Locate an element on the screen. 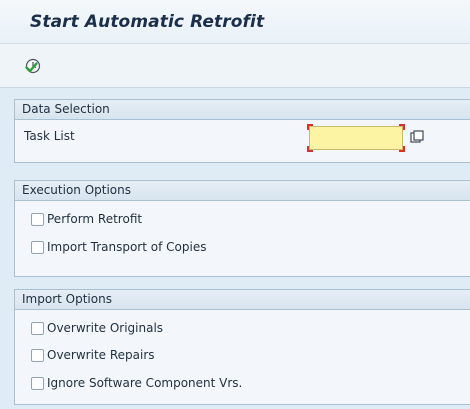  execution-options-header: Execution Options is located at coordinates (242, 191).